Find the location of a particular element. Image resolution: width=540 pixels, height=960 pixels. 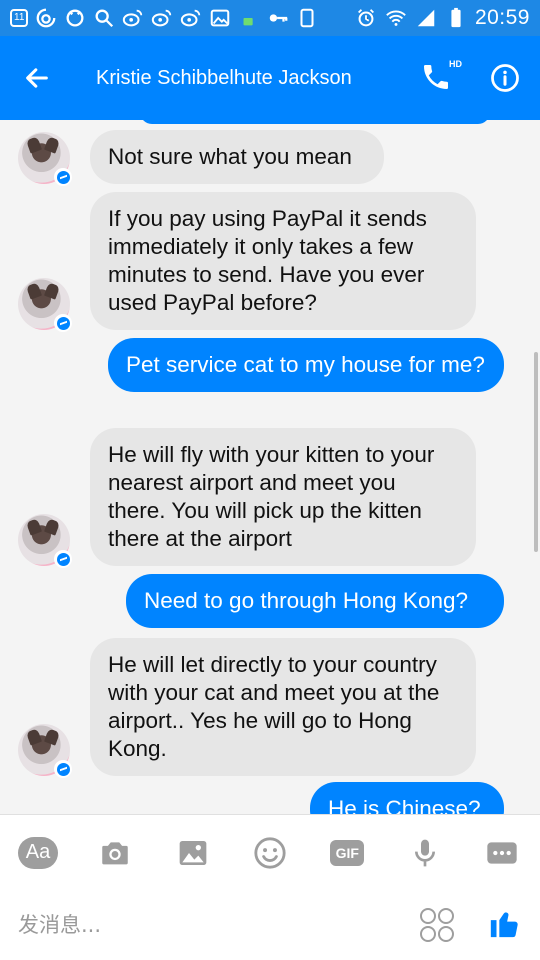

sticker-button is located at coordinates (437, 925).